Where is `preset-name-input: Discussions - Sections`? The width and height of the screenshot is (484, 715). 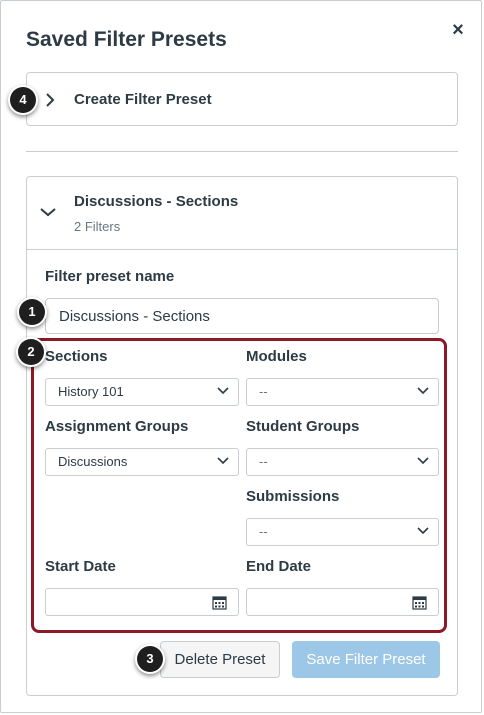 preset-name-input: Discussions - Sections is located at coordinates (242, 316).